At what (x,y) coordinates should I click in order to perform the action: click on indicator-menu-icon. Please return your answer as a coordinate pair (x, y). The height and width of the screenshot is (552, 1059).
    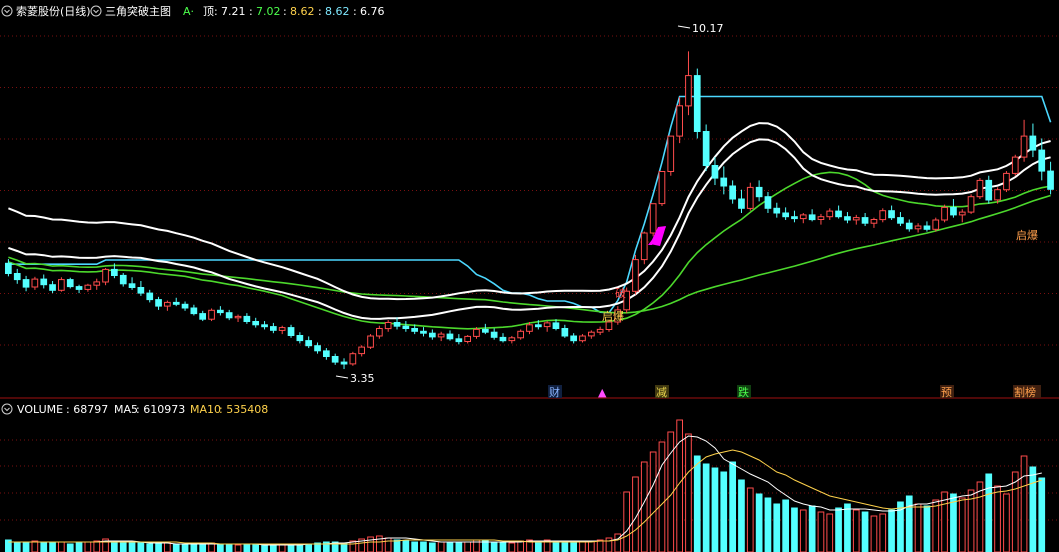
    Looking at the image, I should click on (96, 11).